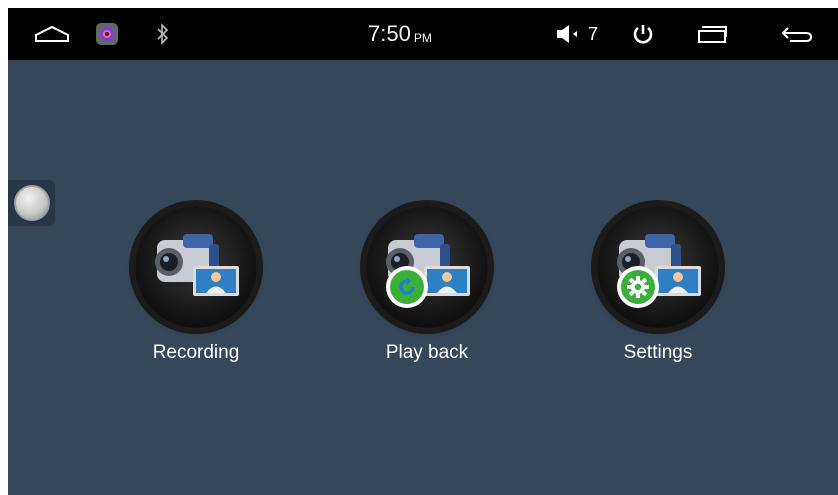 This screenshot has height=495, width=838. Describe the element at coordinates (713, 34) in the screenshot. I see `recent-apps-icon` at that location.